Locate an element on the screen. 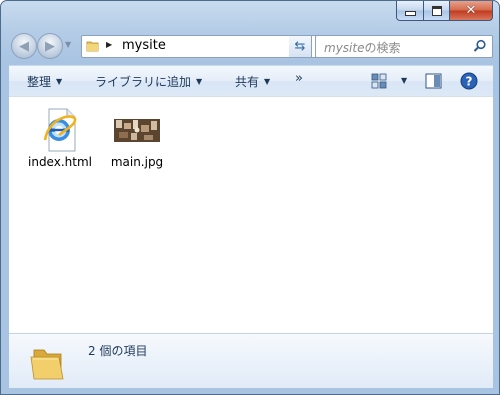 Image resolution: width=500 pixels, height=395 pixels. refresh-button: ⇆ is located at coordinates (300, 46).